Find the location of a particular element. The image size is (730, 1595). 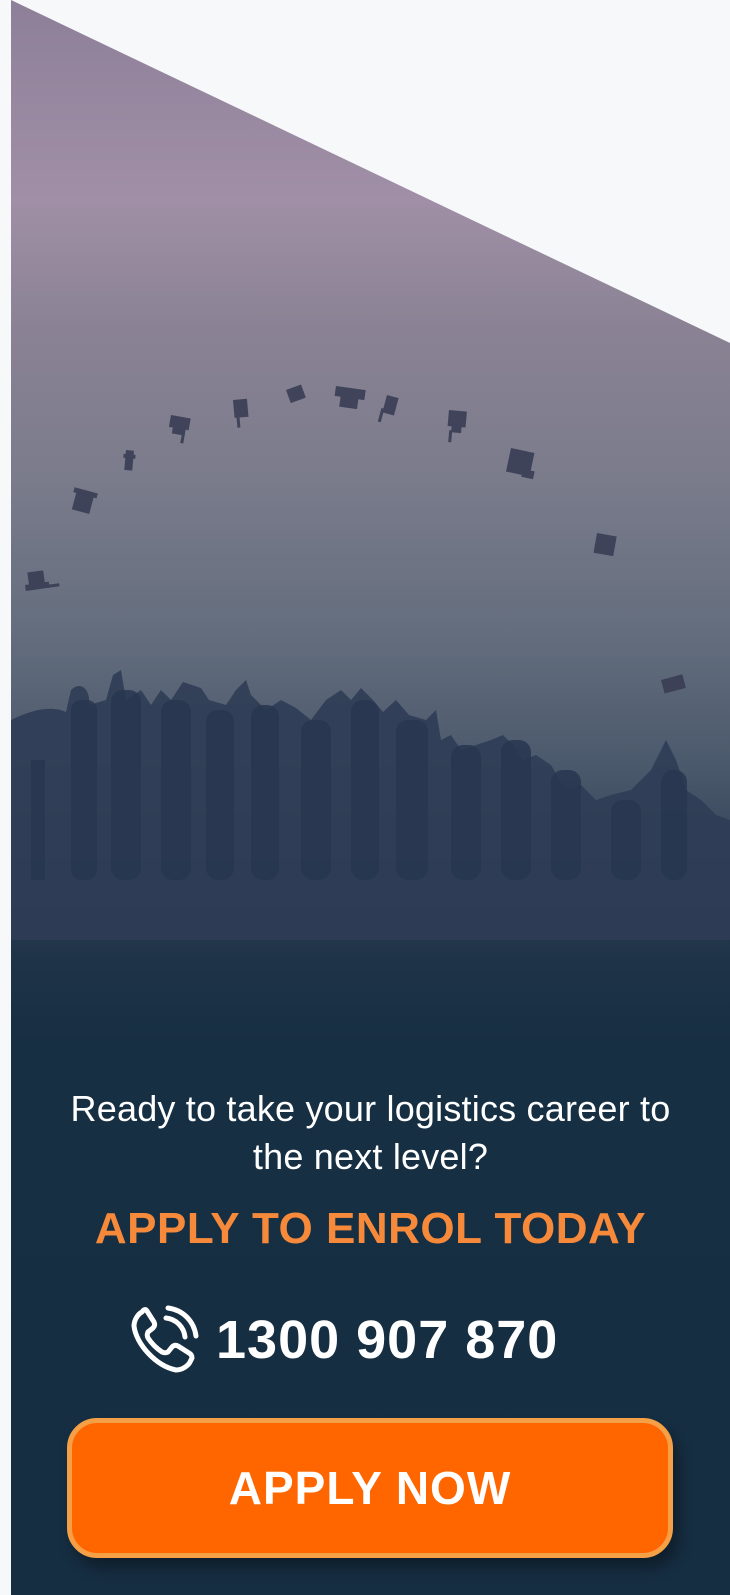

phone-link: 1300 907 870 is located at coordinates (343, 1340).